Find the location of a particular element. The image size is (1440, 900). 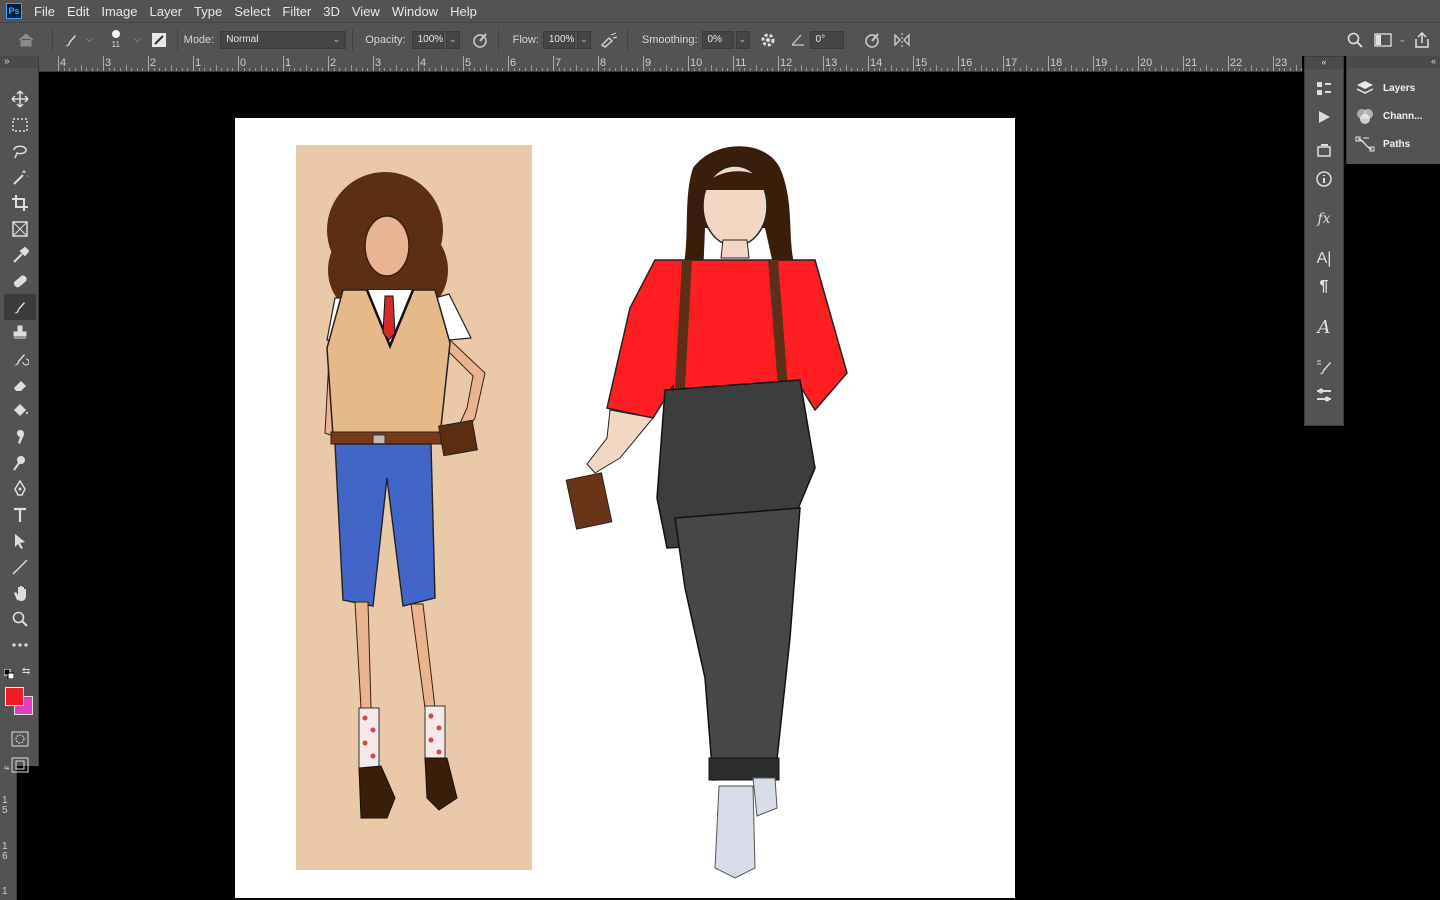

menu-layer: Layer is located at coordinates (168, 11).